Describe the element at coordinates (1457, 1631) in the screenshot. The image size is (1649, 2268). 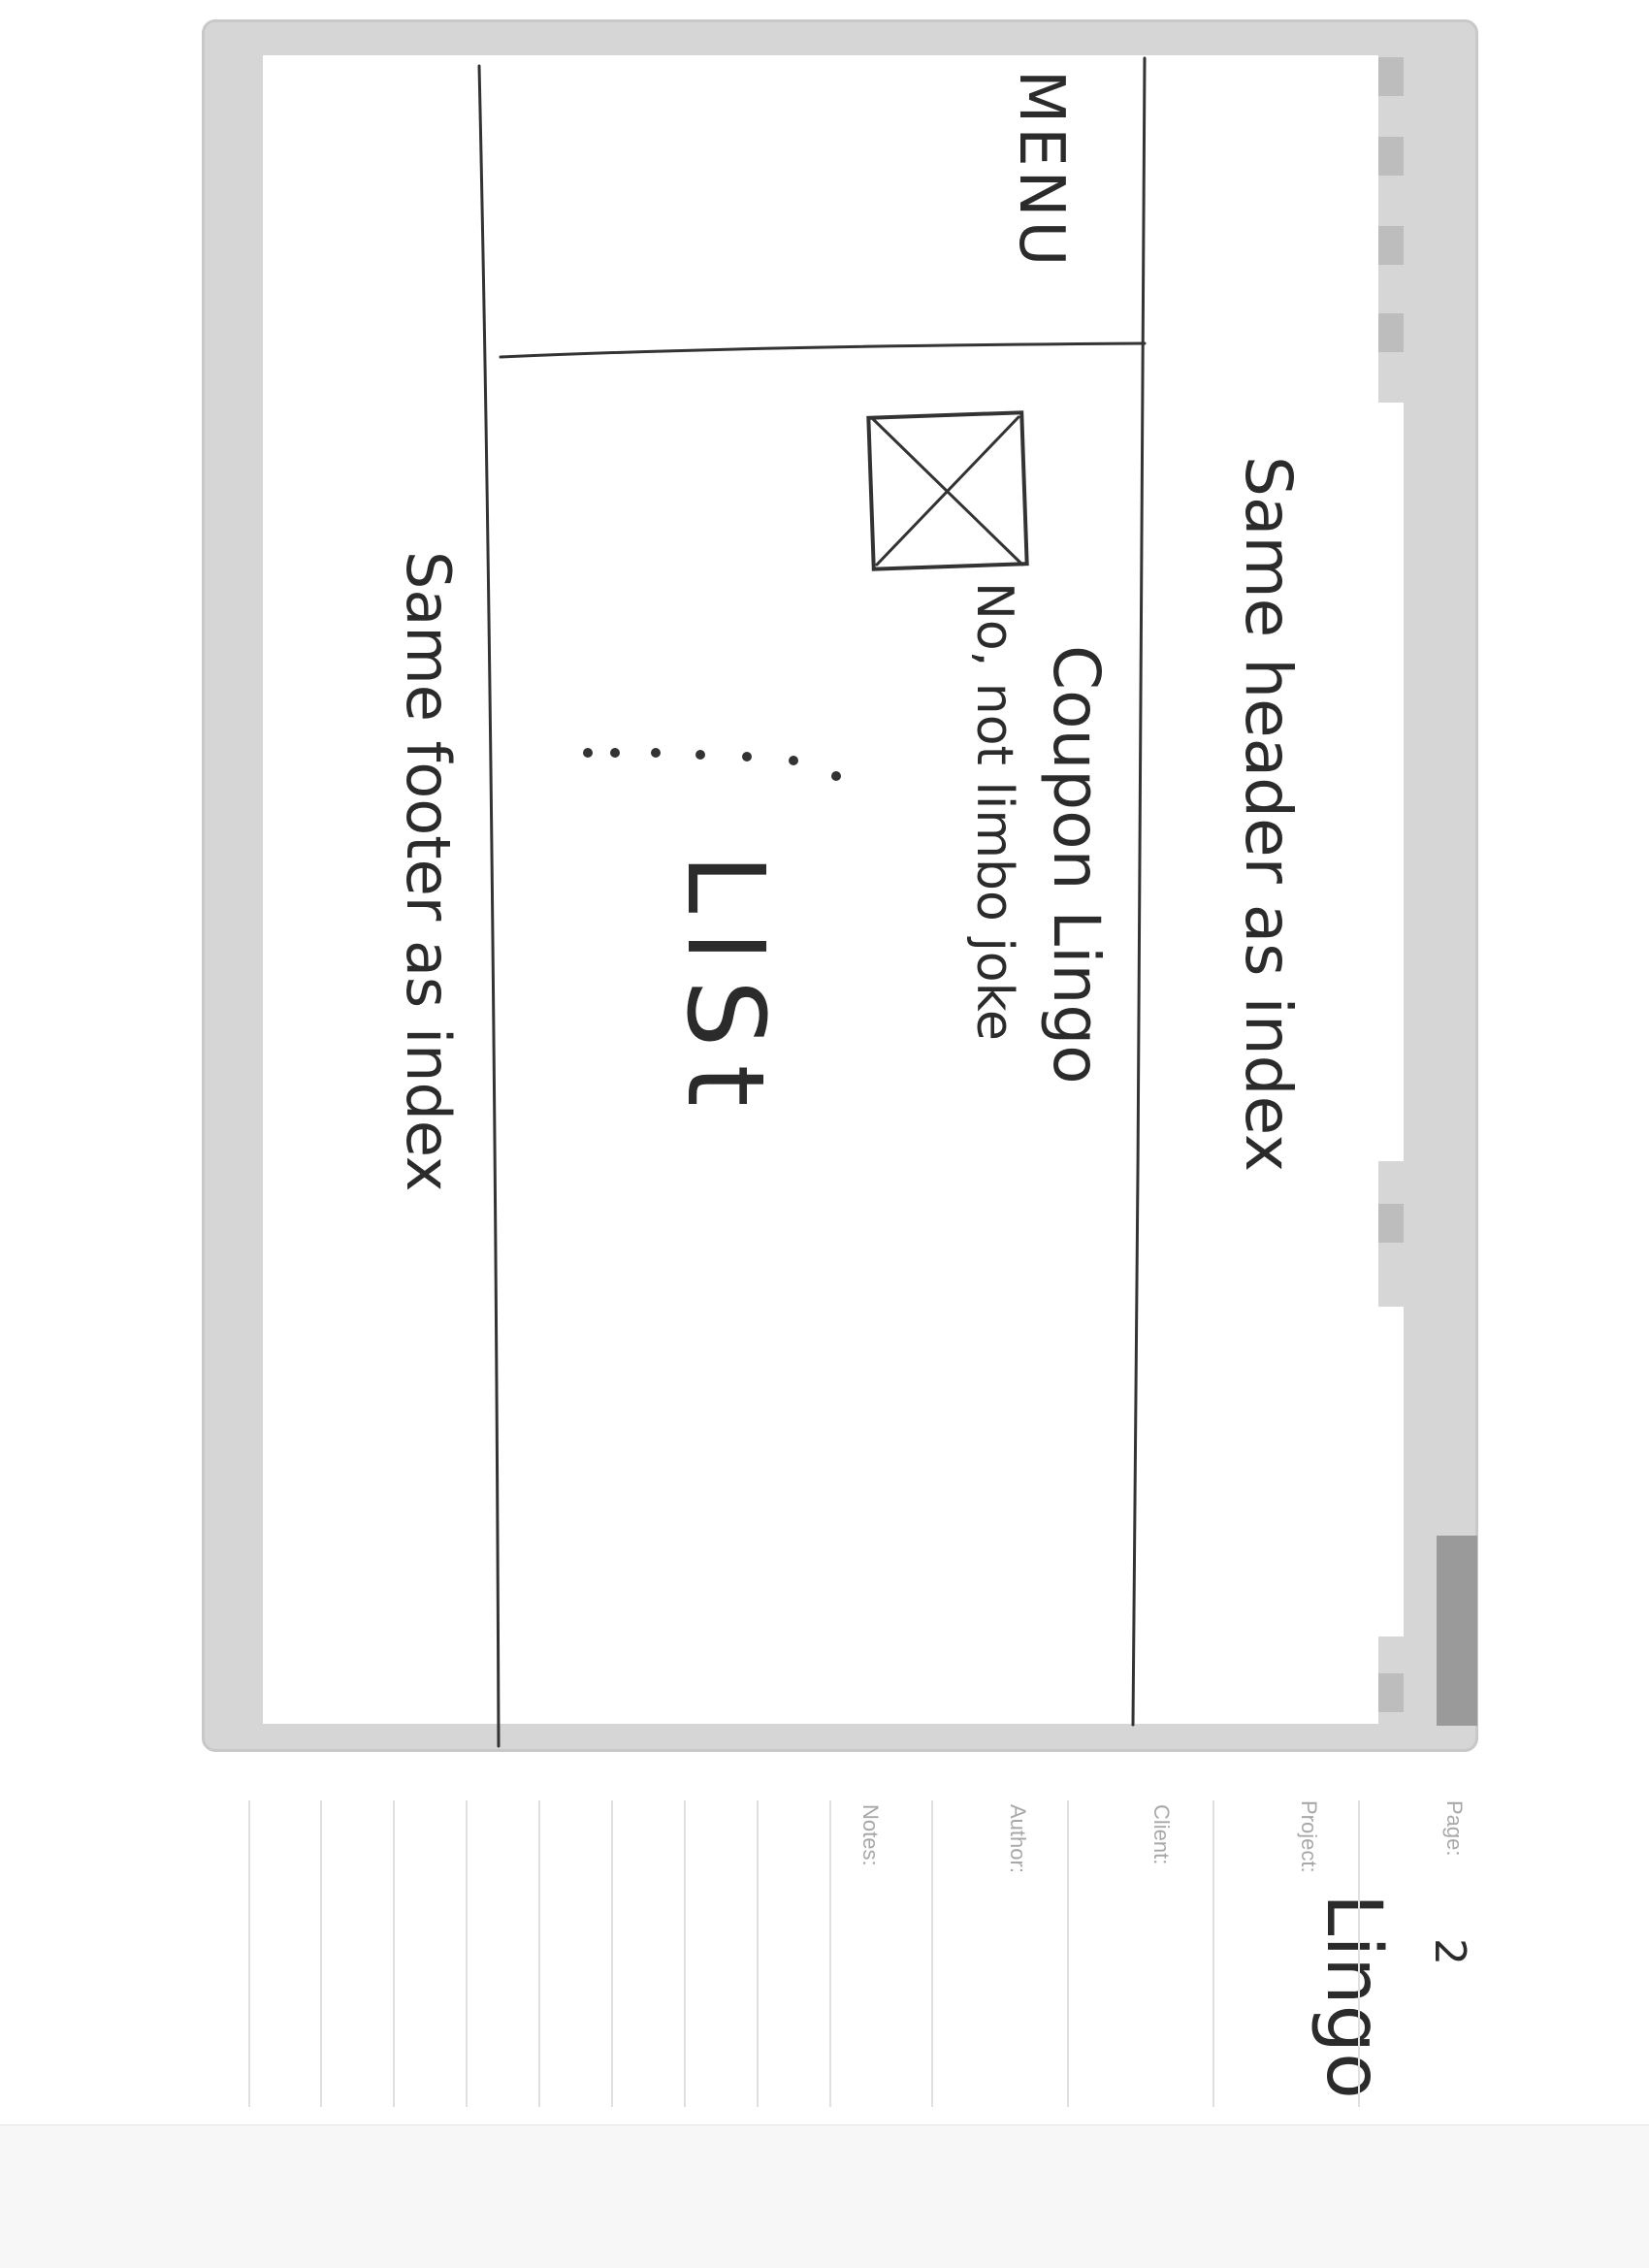
I see `chrome-tab` at that location.